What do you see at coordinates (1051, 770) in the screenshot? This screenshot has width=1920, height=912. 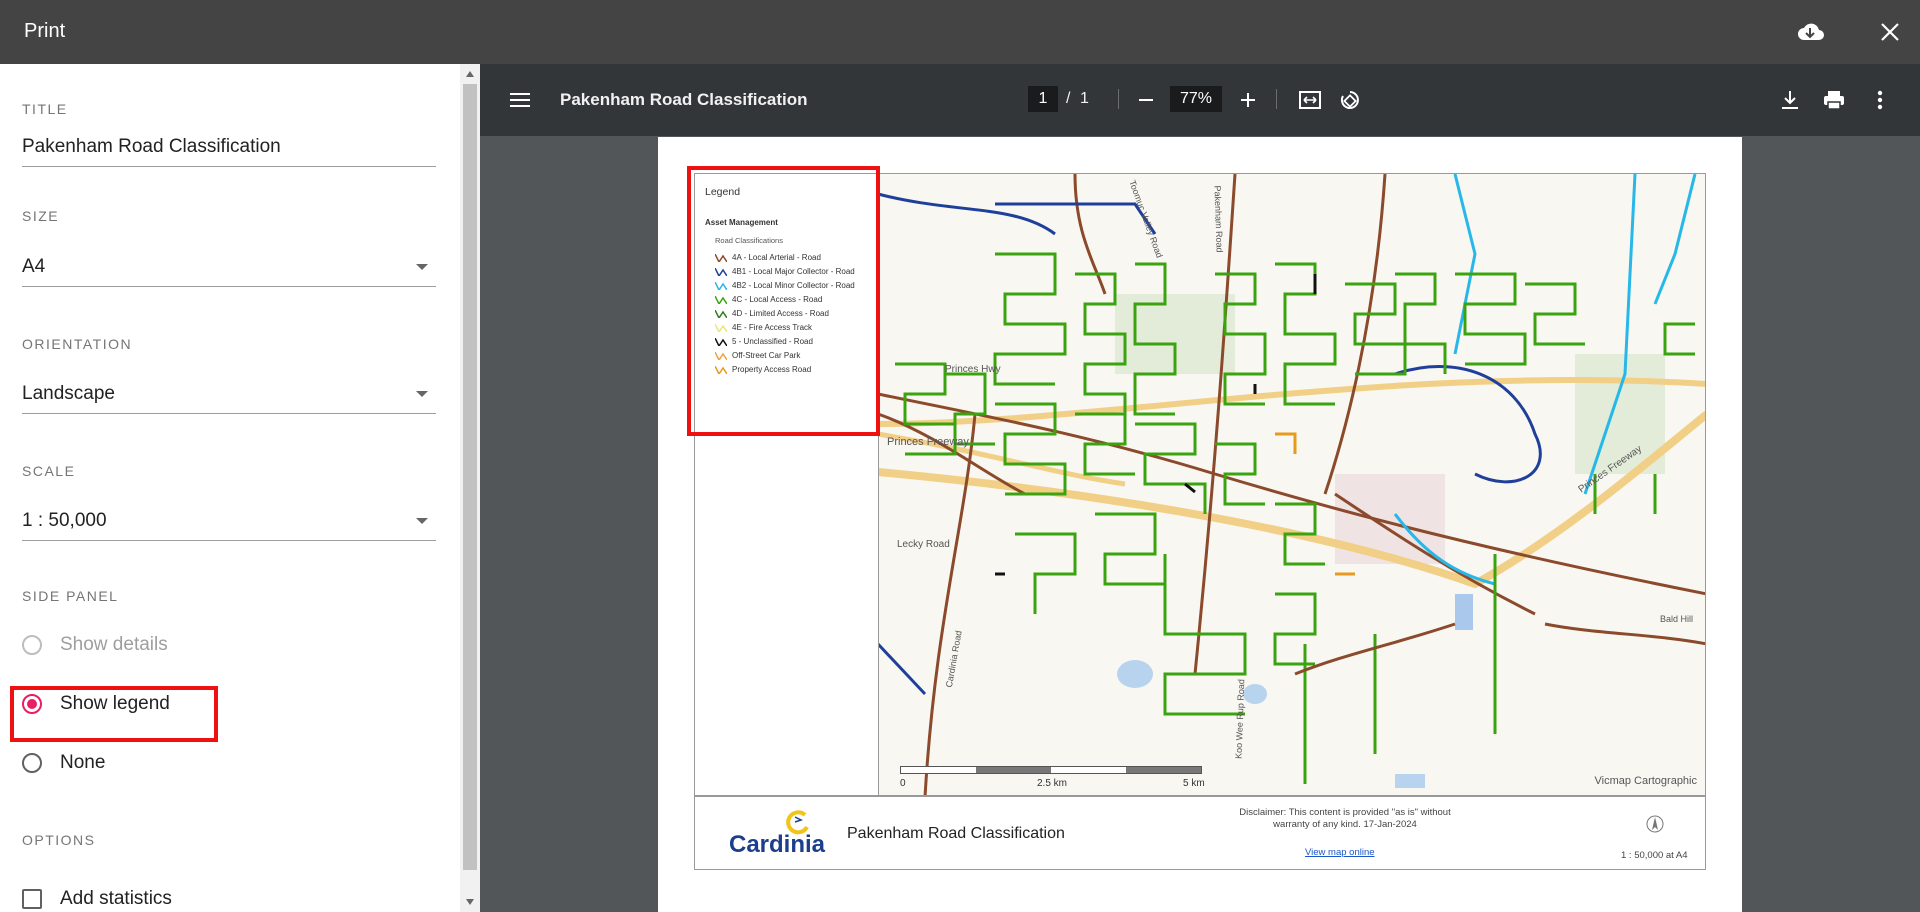 I see `scale-bar` at bounding box center [1051, 770].